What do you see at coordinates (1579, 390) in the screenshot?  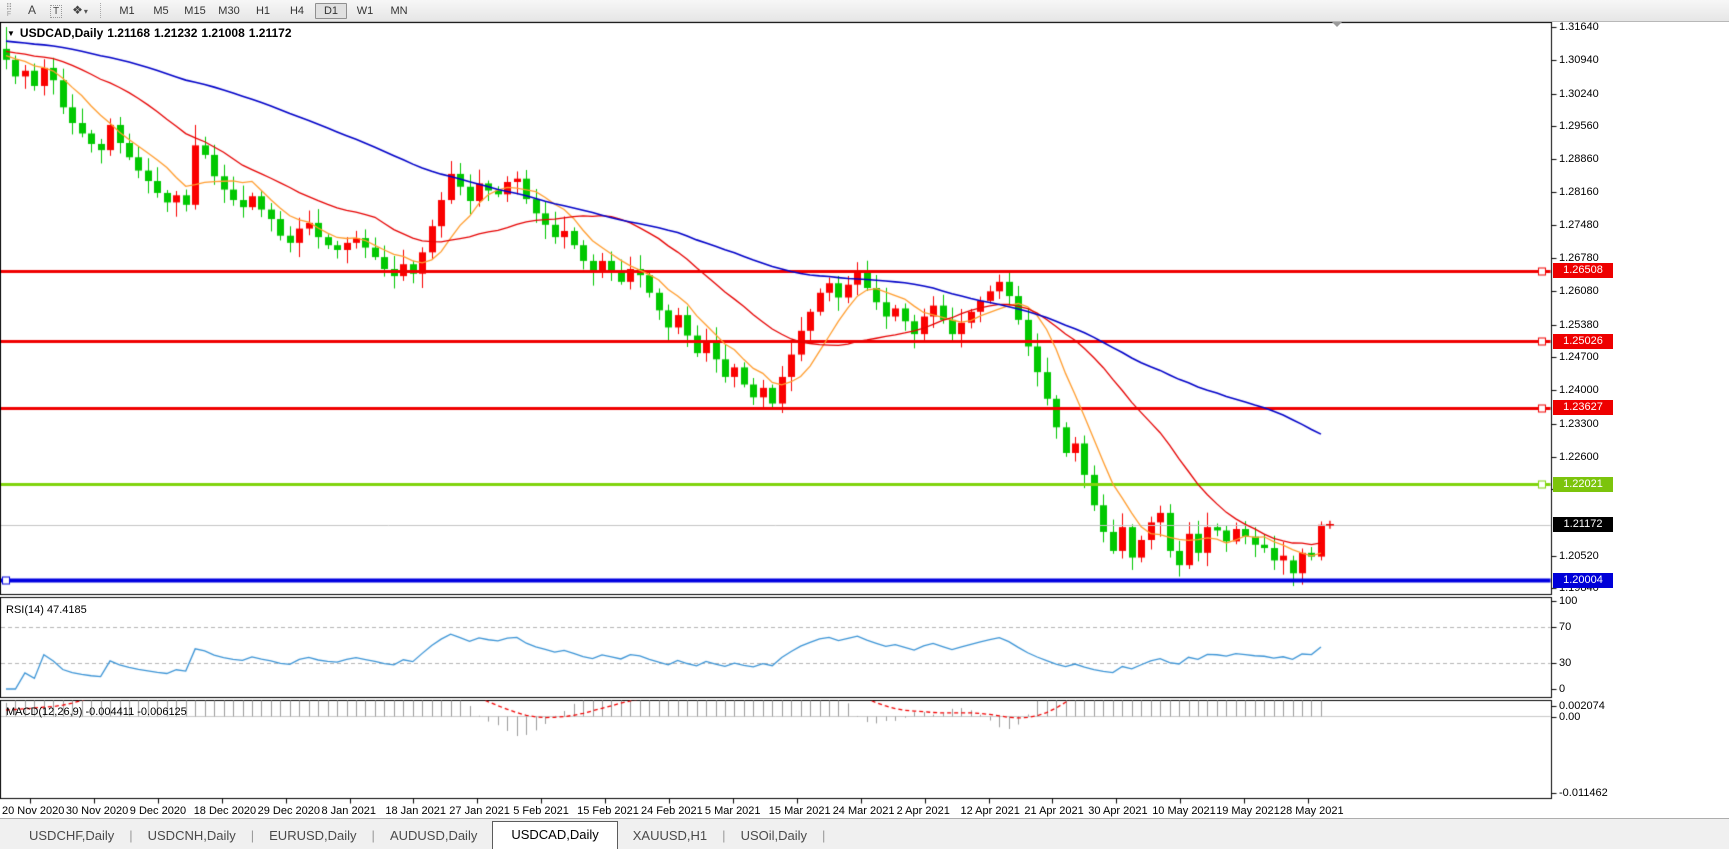 I see `price-tick-label: 1.24000` at bounding box center [1579, 390].